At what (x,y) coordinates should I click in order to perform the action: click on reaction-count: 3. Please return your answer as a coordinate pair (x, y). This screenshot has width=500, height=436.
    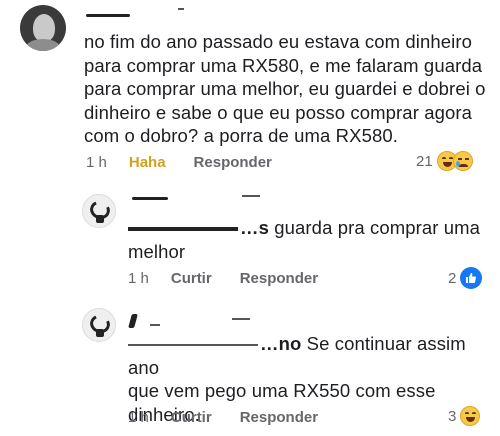
    Looking at the image, I should click on (452, 416).